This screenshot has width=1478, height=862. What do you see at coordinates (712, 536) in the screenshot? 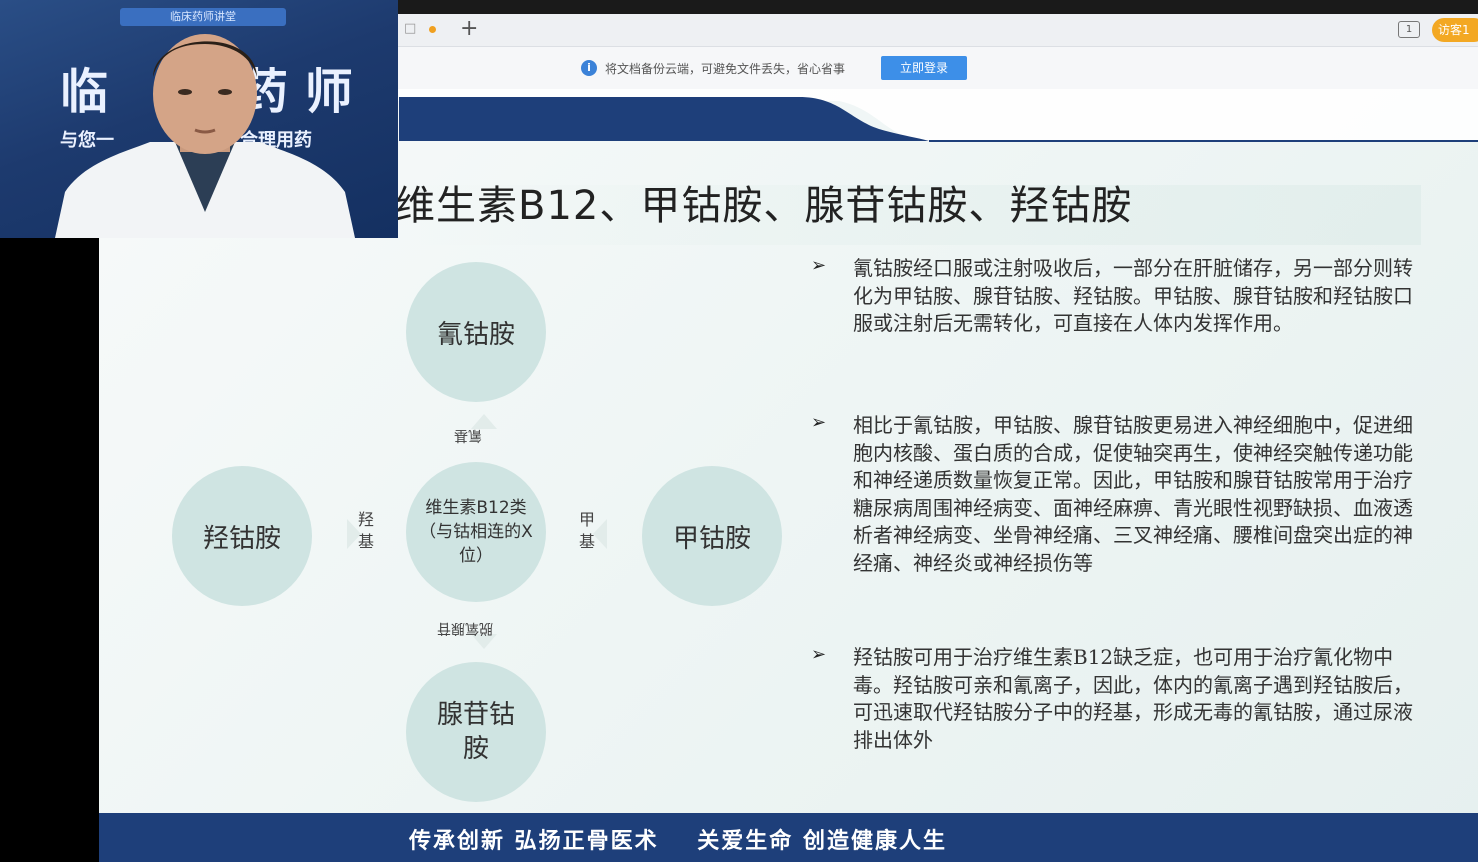
I see `node-methylcobalamin: 甲钴胺` at bounding box center [712, 536].